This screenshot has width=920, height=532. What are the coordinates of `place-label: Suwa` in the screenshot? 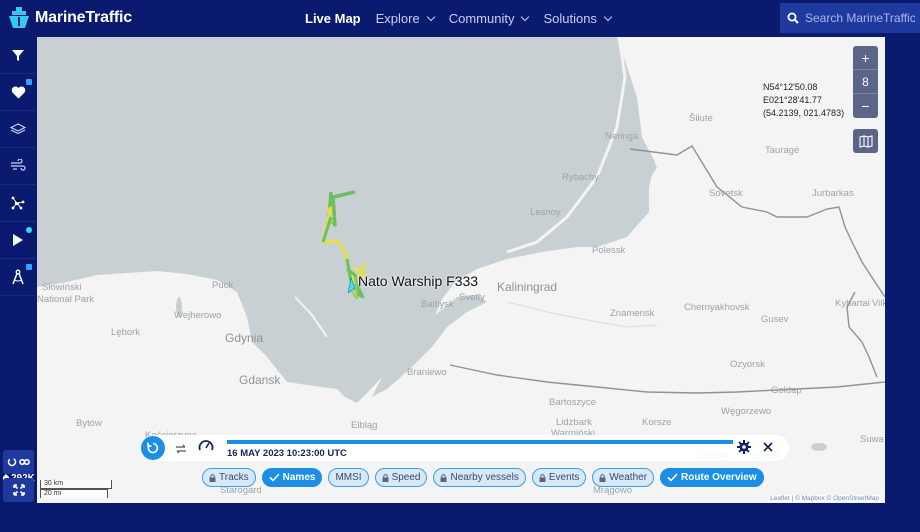 It's located at (872, 439).